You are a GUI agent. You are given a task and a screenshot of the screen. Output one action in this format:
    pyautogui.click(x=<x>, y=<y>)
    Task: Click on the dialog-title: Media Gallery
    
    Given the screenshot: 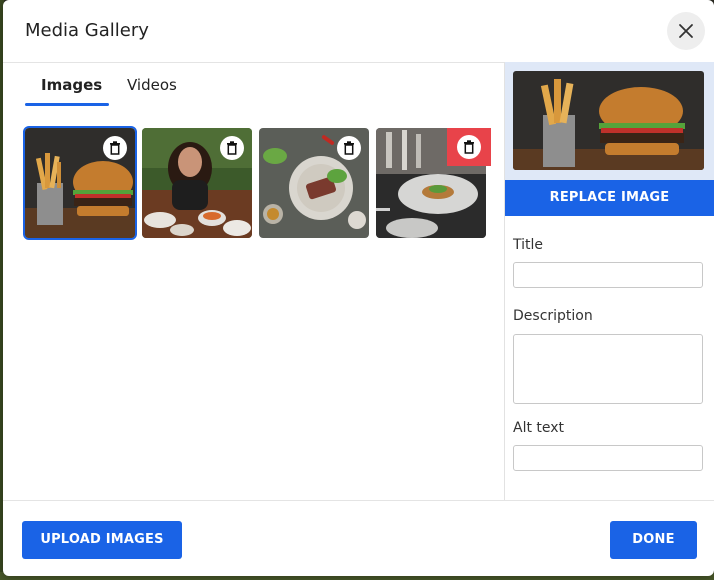 What is the action you would take?
    pyautogui.click(x=87, y=30)
    